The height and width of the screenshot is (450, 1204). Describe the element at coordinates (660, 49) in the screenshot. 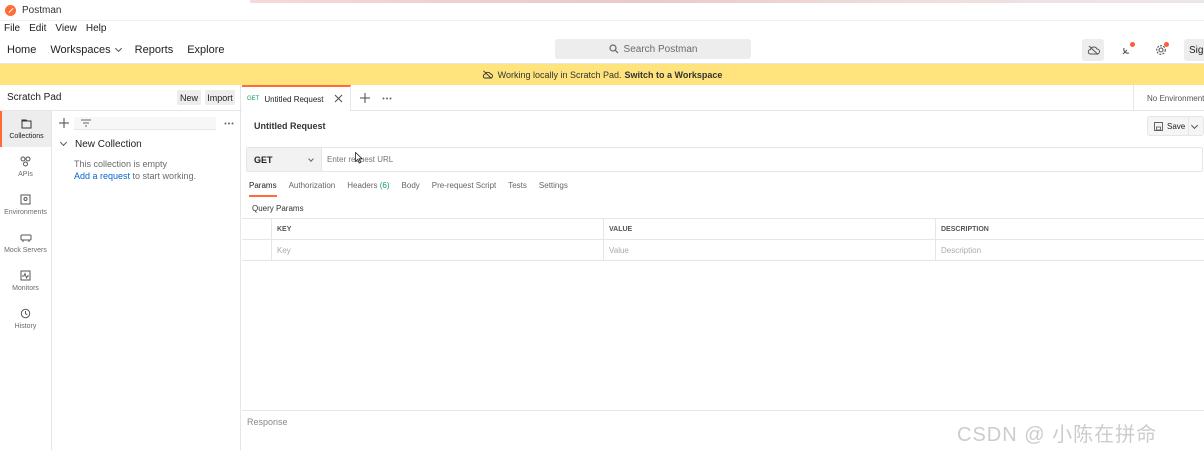

I see `search-placeholder: Search Postman` at that location.